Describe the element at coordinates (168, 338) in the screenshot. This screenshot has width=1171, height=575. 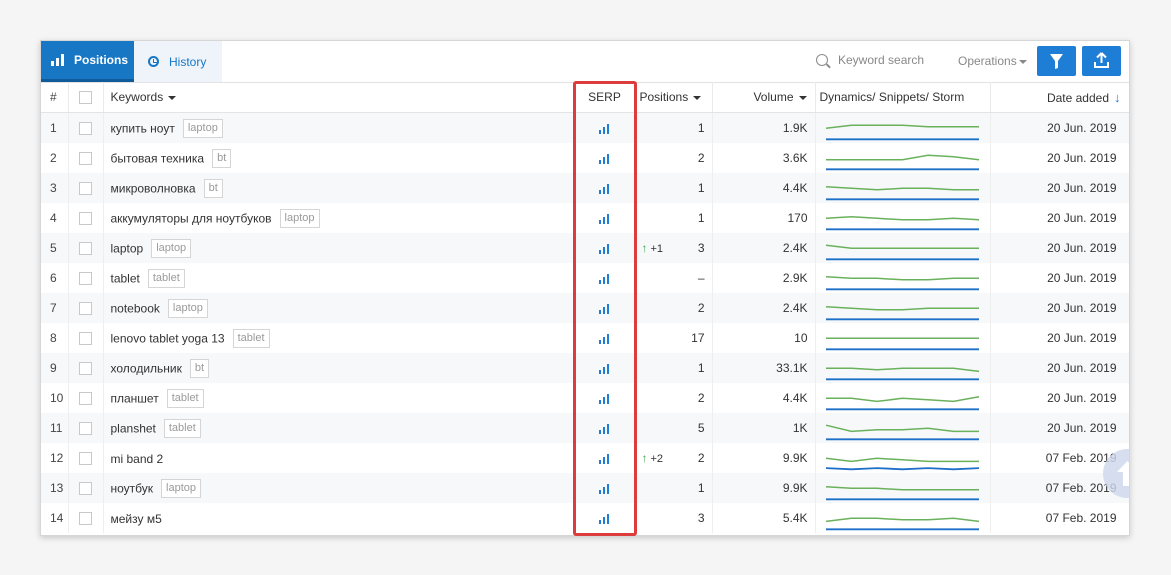
I see `keyword-text: lenovo tablet yoga 13` at that location.